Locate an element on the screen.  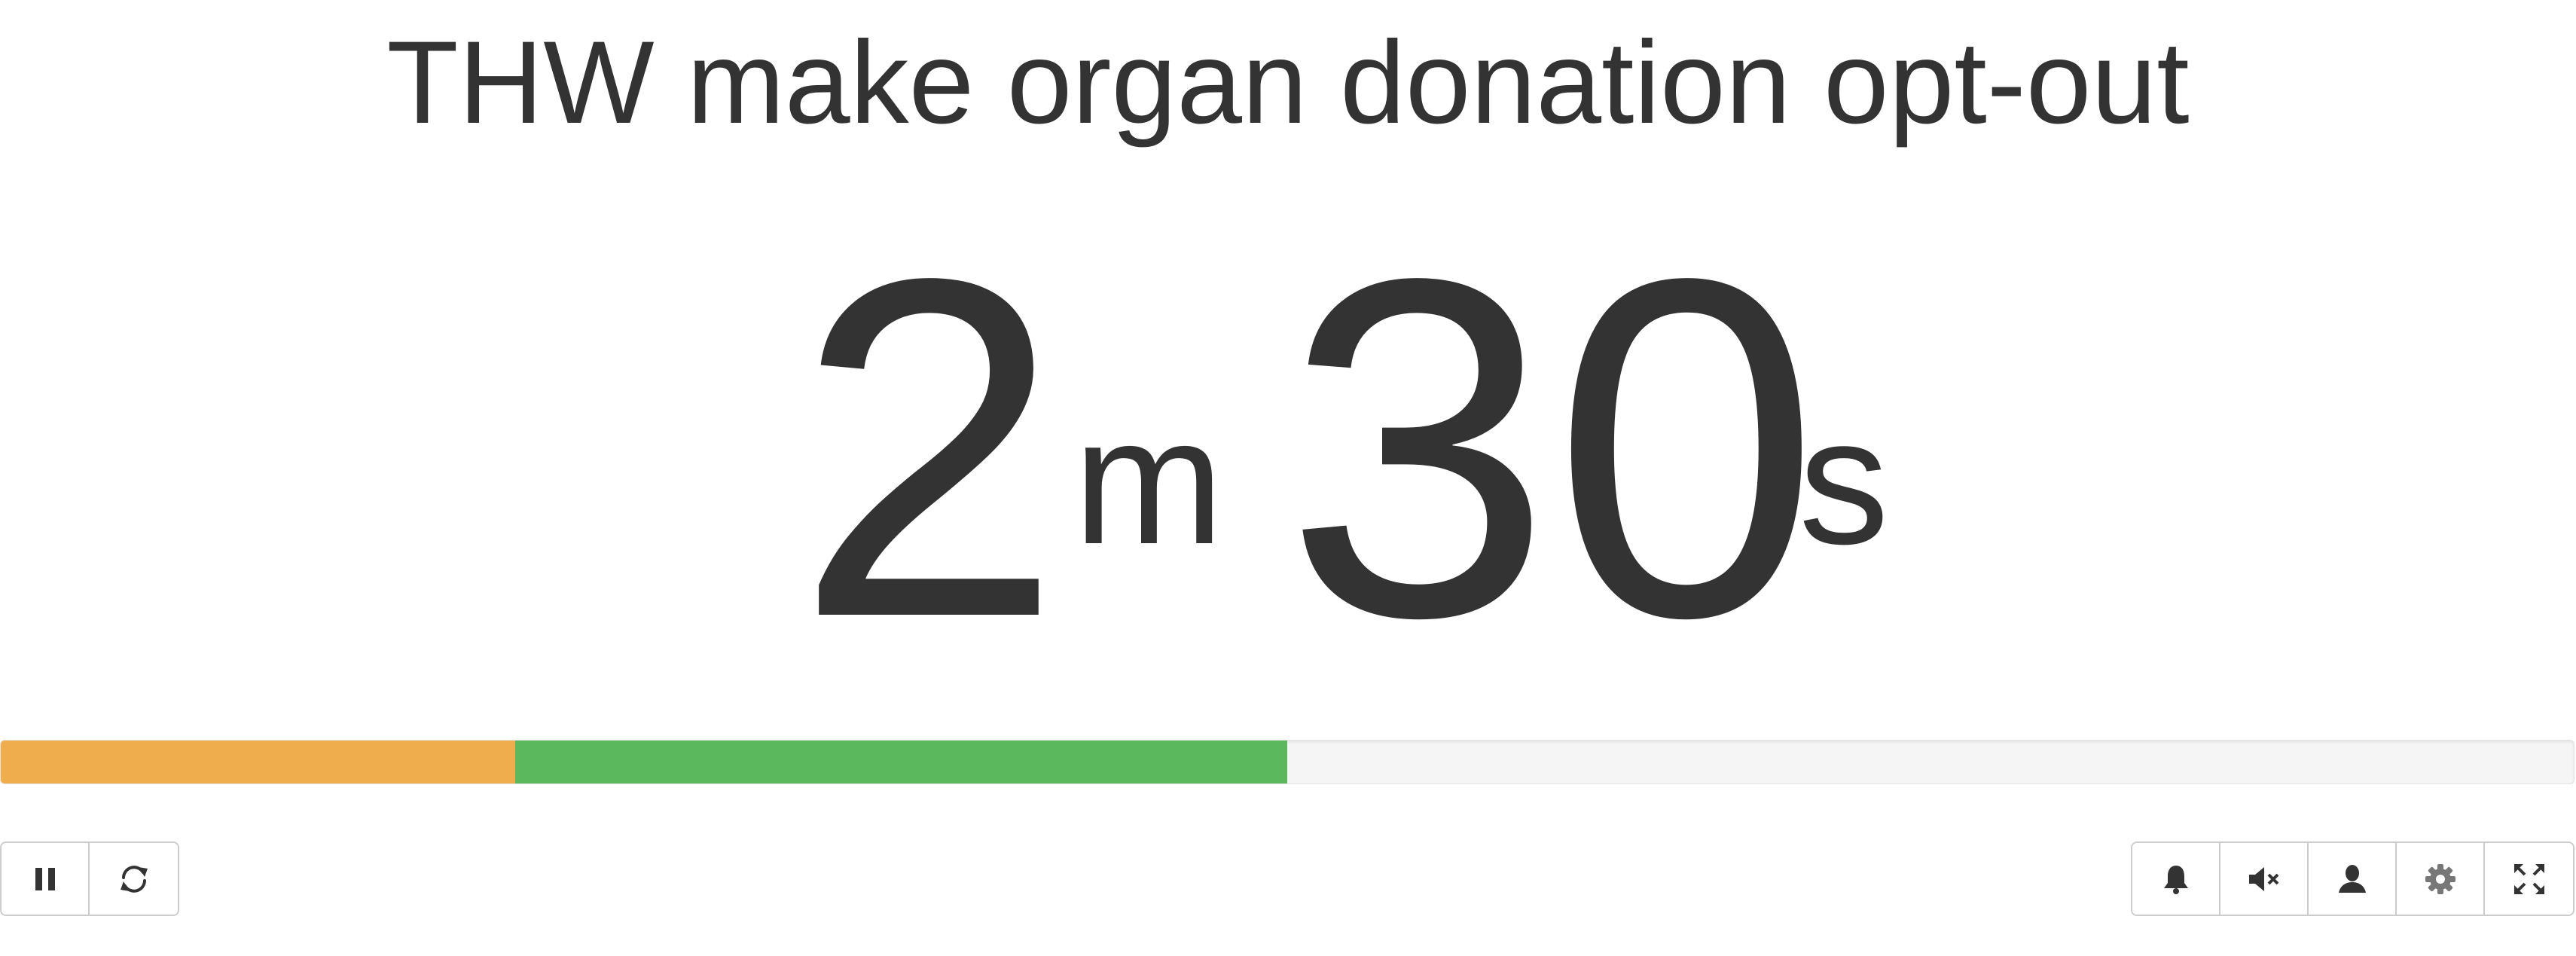
timer-seconds: 30 is located at coordinates (1552, 448).